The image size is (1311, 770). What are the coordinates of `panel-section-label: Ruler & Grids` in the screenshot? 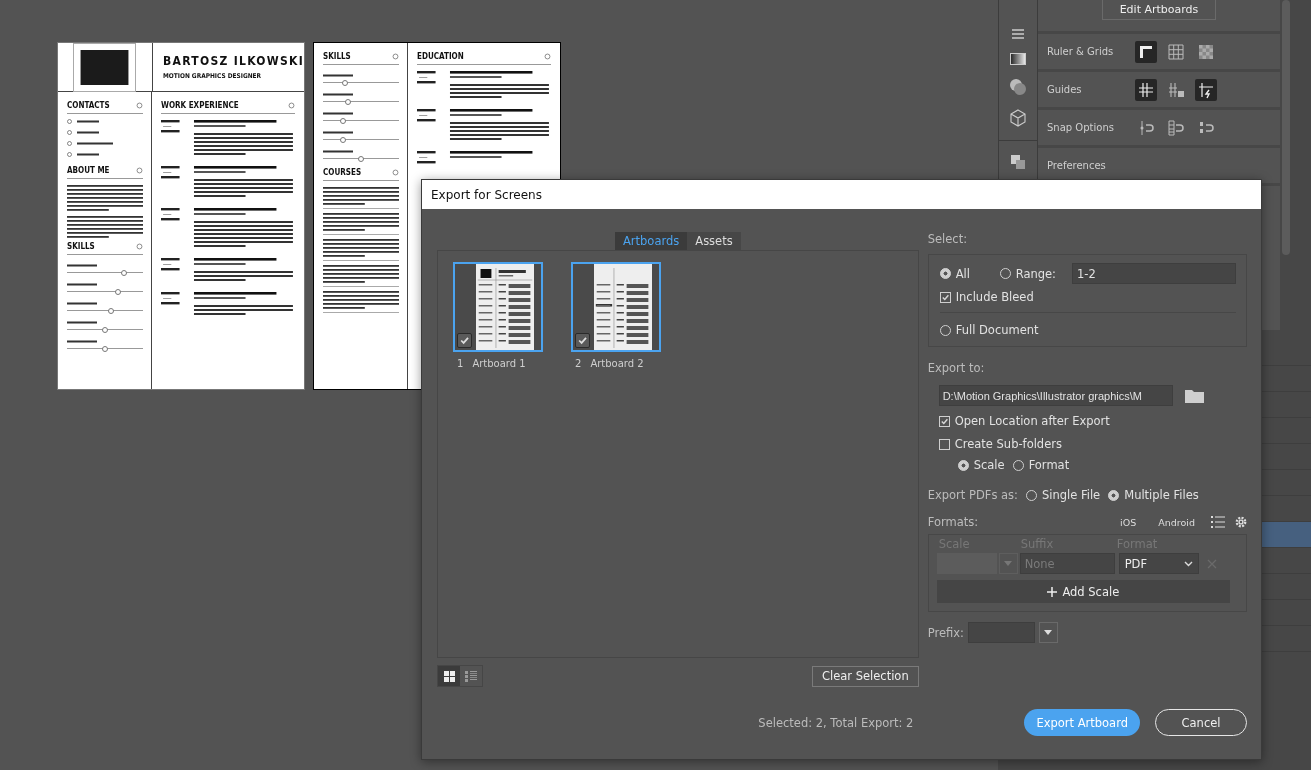 It's located at (1091, 51).